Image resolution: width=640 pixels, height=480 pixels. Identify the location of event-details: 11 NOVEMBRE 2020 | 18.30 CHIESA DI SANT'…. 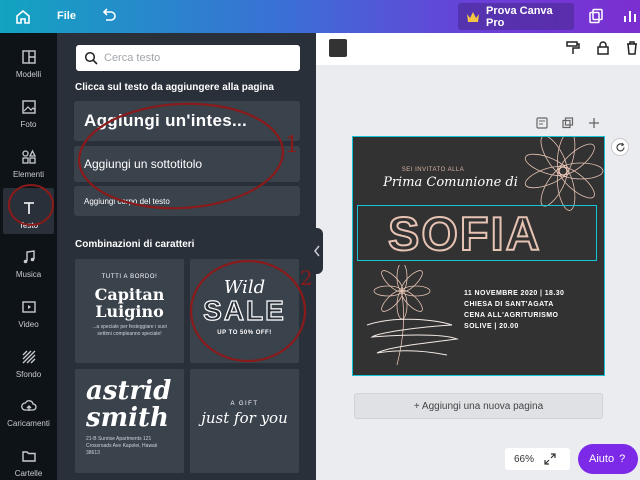
(514, 310).